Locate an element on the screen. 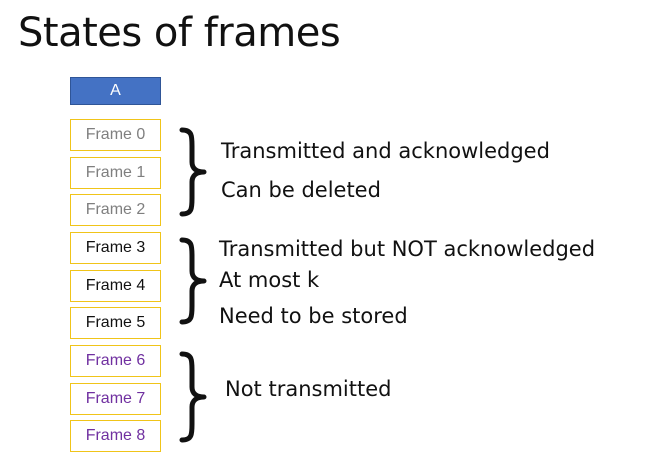  brace-unacknowledged is located at coordinates (193, 281).